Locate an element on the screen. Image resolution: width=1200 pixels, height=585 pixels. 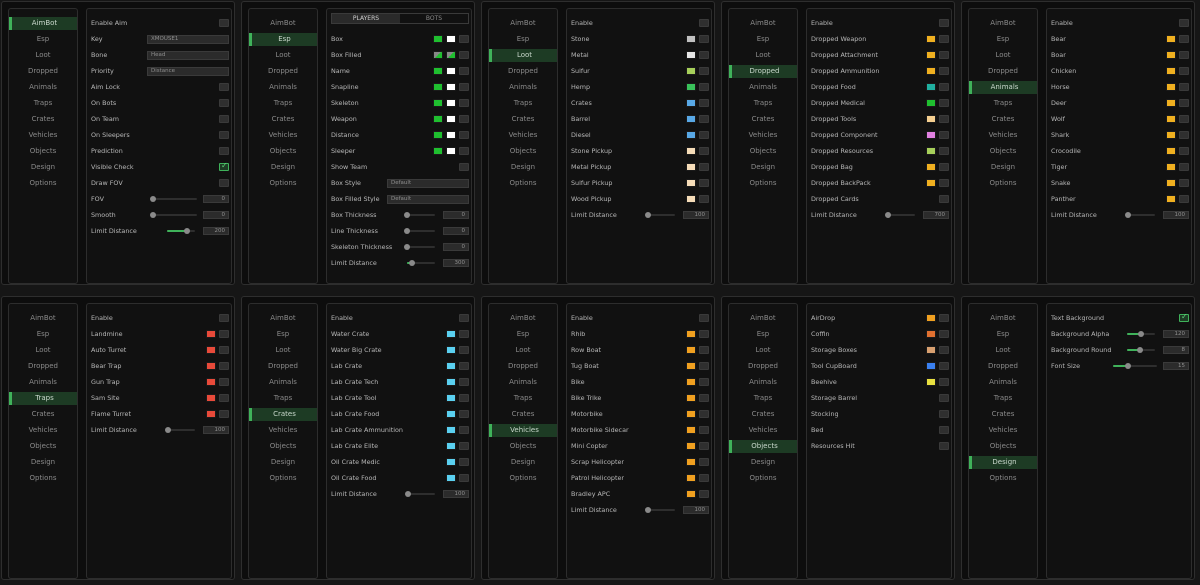
tab-bots: BOTS is located at coordinates (434, 18).